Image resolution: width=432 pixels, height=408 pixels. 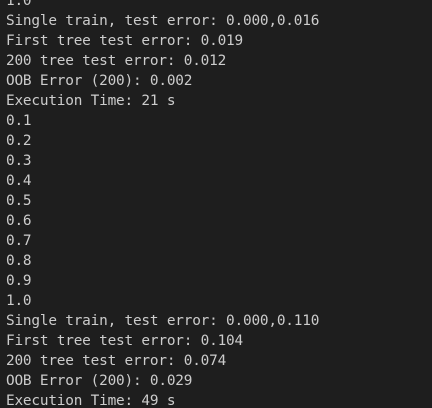 What do you see at coordinates (99, 81) in the screenshot?
I see `terminal-line: OOB Error (200): 0.002` at bounding box center [99, 81].